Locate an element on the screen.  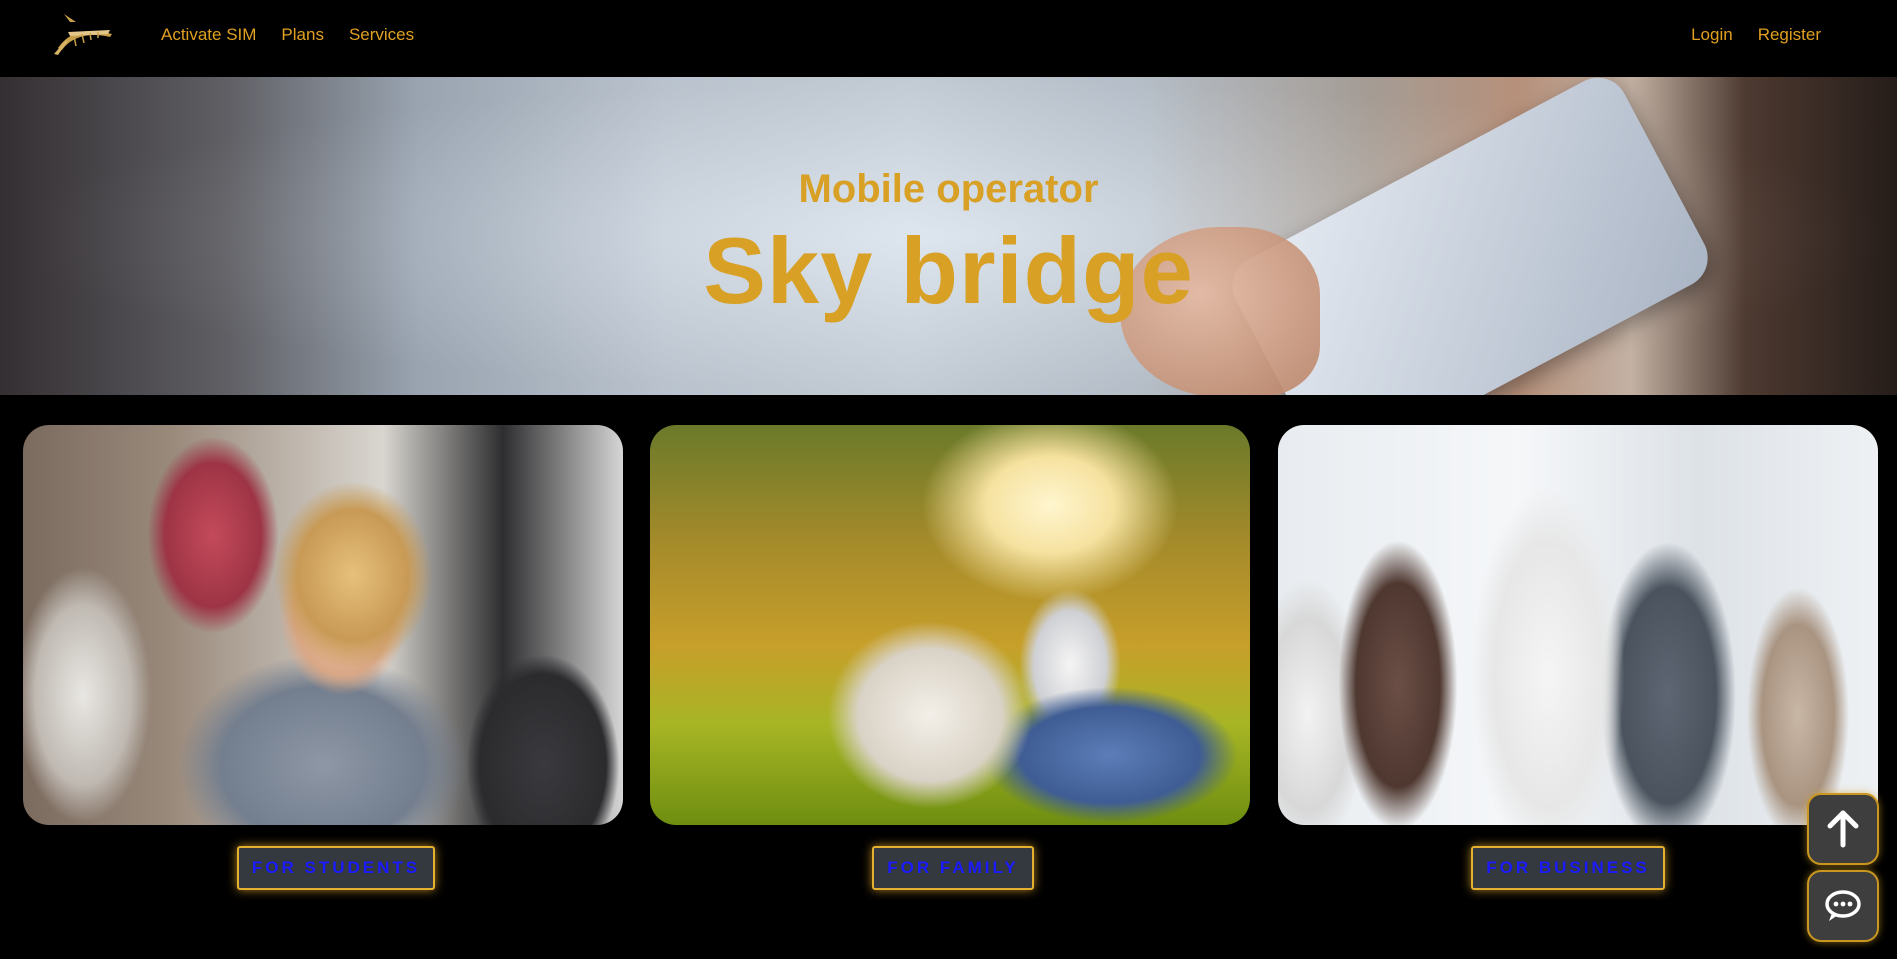
for-business-button: FOR BUSINESS is located at coordinates (1568, 868).